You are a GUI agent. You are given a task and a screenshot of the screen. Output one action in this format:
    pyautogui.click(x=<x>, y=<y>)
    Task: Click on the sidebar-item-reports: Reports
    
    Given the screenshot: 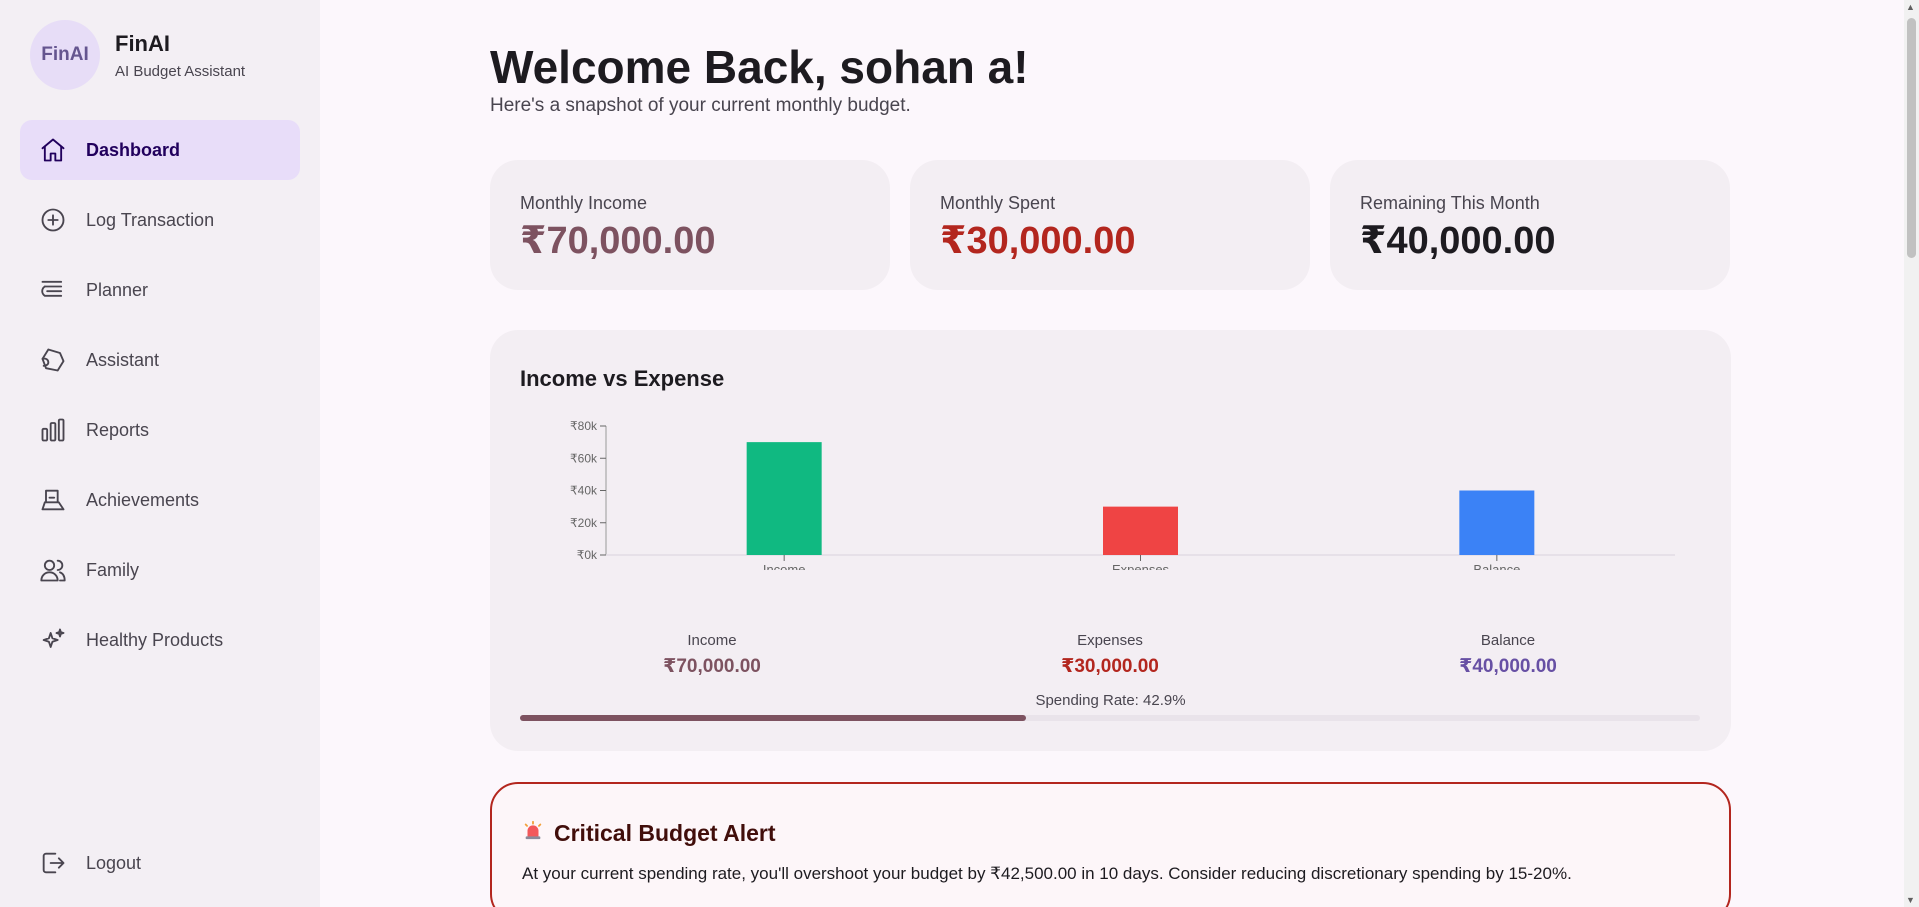 What is the action you would take?
    pyautogui.click(x=160, y=430)
    